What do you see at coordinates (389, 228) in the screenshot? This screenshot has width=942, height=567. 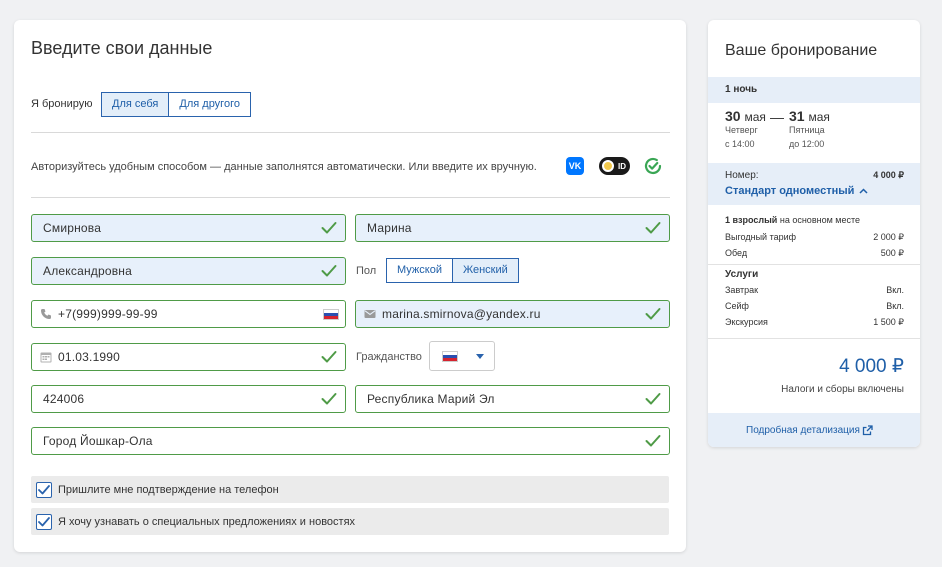 I see `first-name-value: Марина` at bounding box center [389, 228].